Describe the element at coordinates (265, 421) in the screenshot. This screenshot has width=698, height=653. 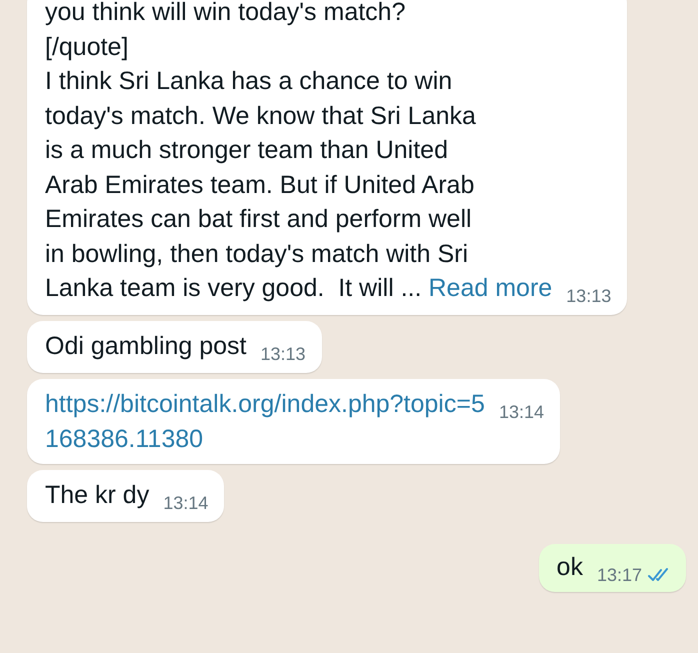
I see `message-link: https://bitcointalk.org/index.php?topic=5168386.11380` at that location.